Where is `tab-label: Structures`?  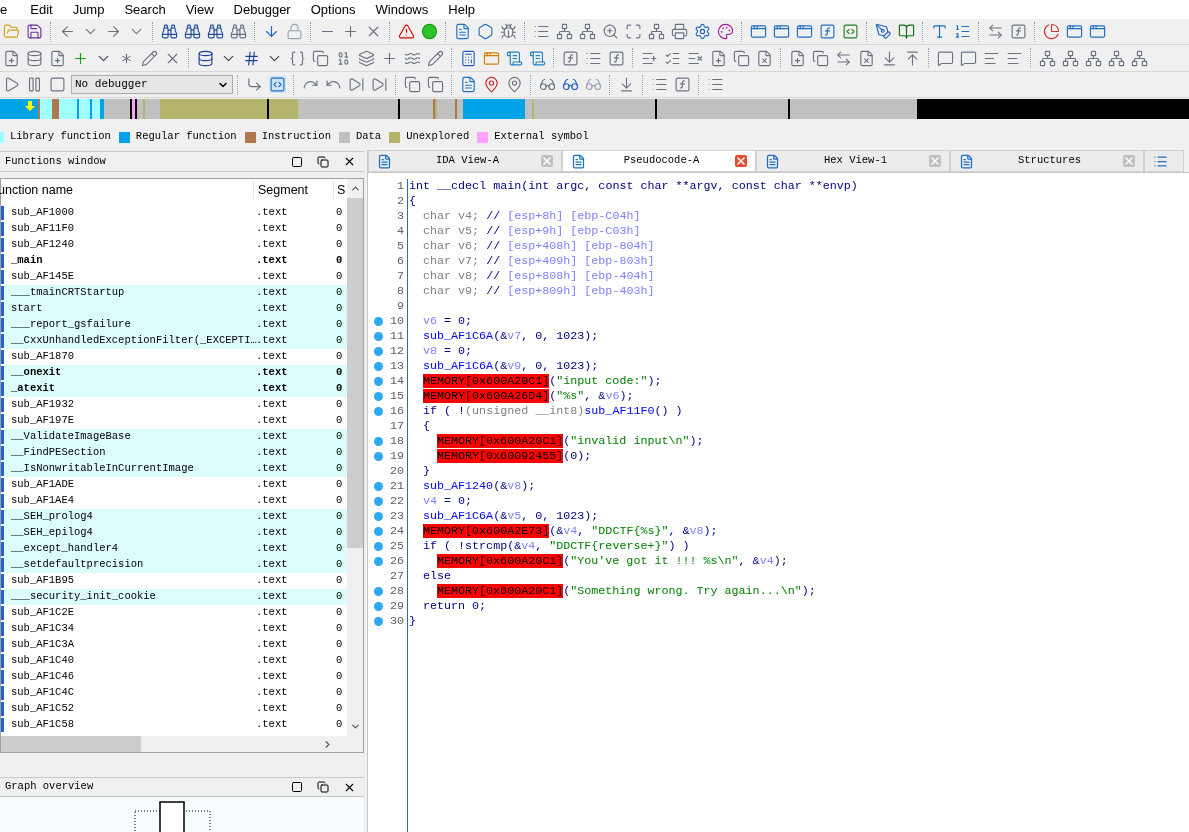
tab-label: Structures is located at coordinates (1049, 161).